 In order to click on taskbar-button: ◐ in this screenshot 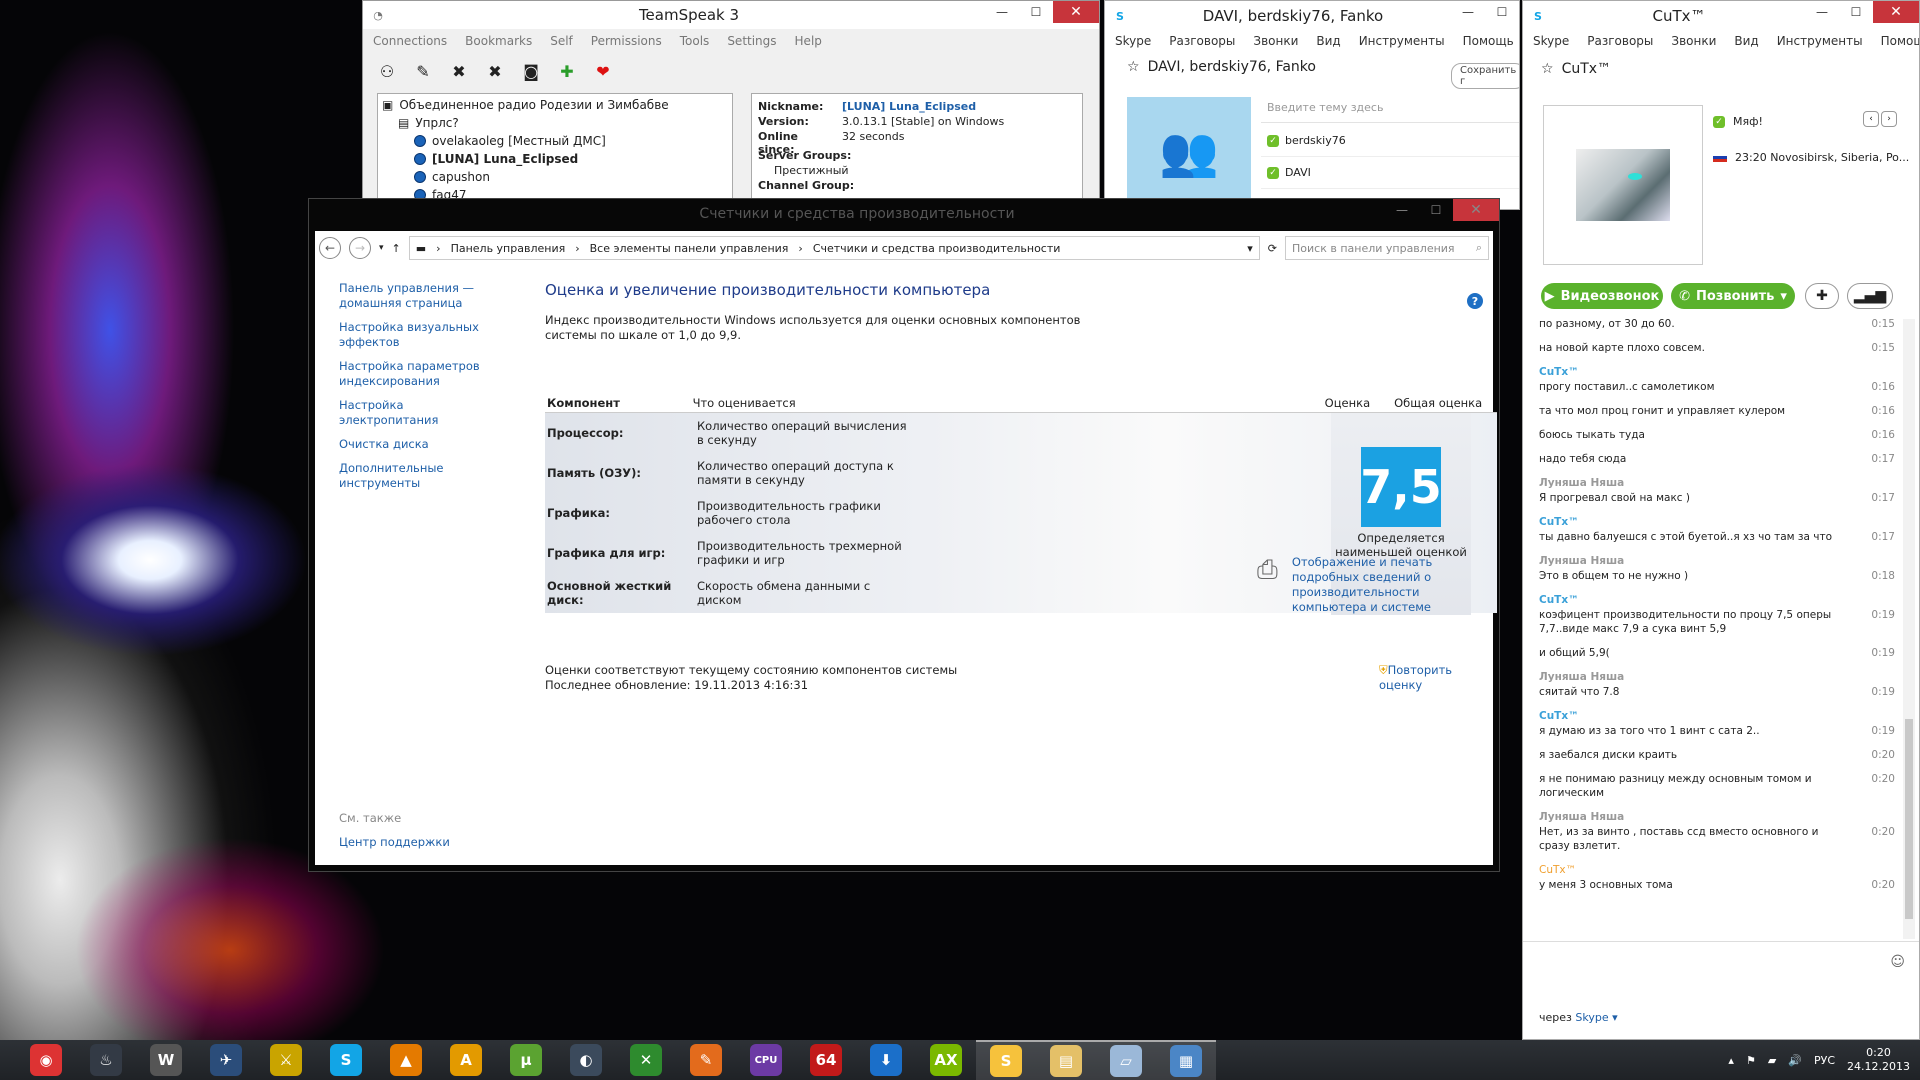, I will do `click(586, 1060)`.